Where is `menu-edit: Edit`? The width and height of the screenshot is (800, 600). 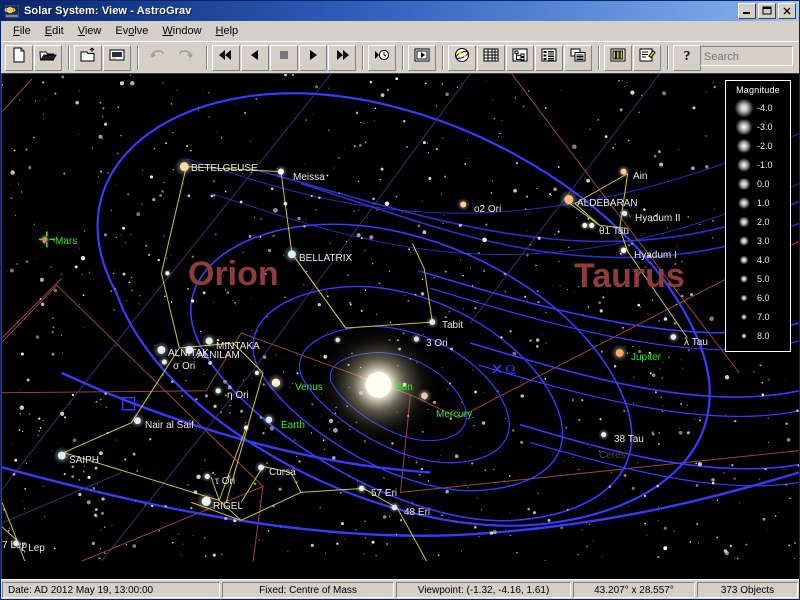 menu-edit: Edit is located at coordinates (54, 31).